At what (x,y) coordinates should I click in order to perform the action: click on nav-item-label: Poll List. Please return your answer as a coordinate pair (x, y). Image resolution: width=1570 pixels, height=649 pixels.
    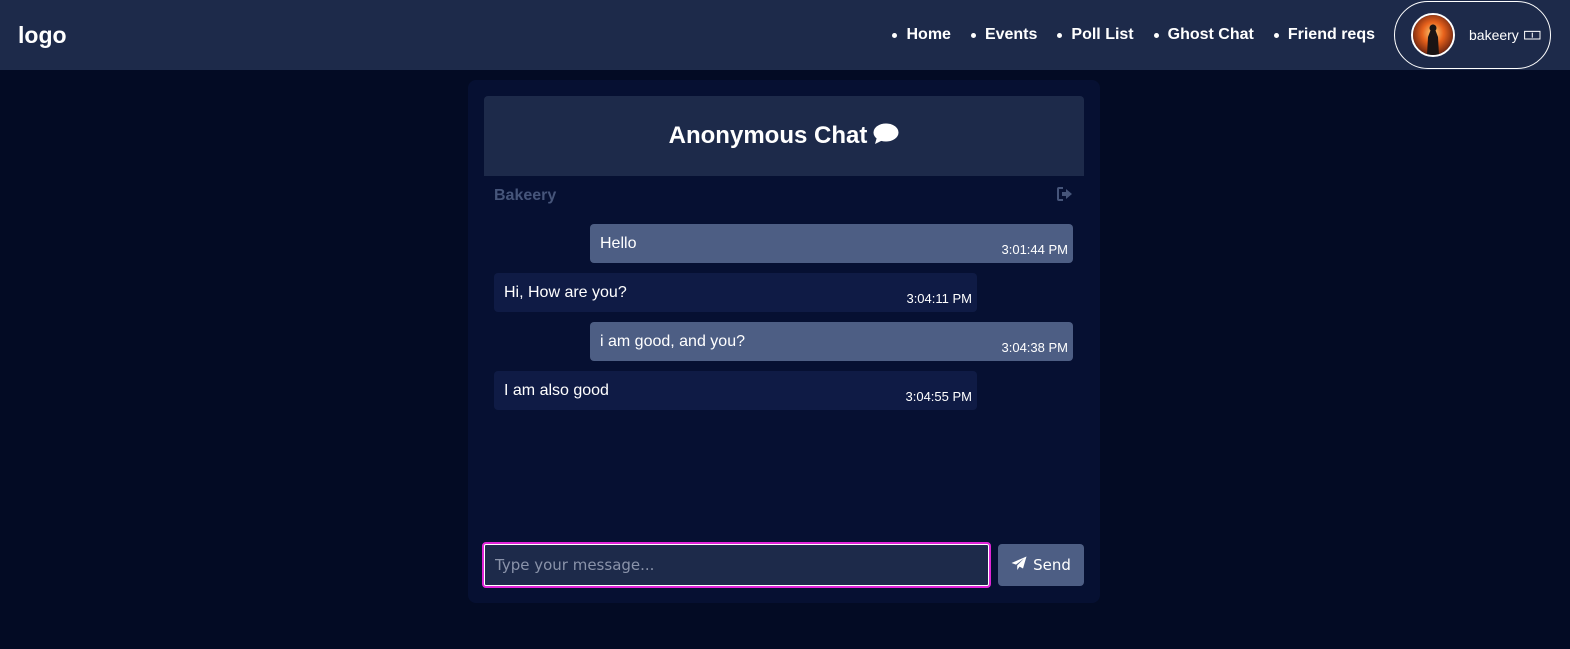
    Looking at the image, I should click on (1102, 34).